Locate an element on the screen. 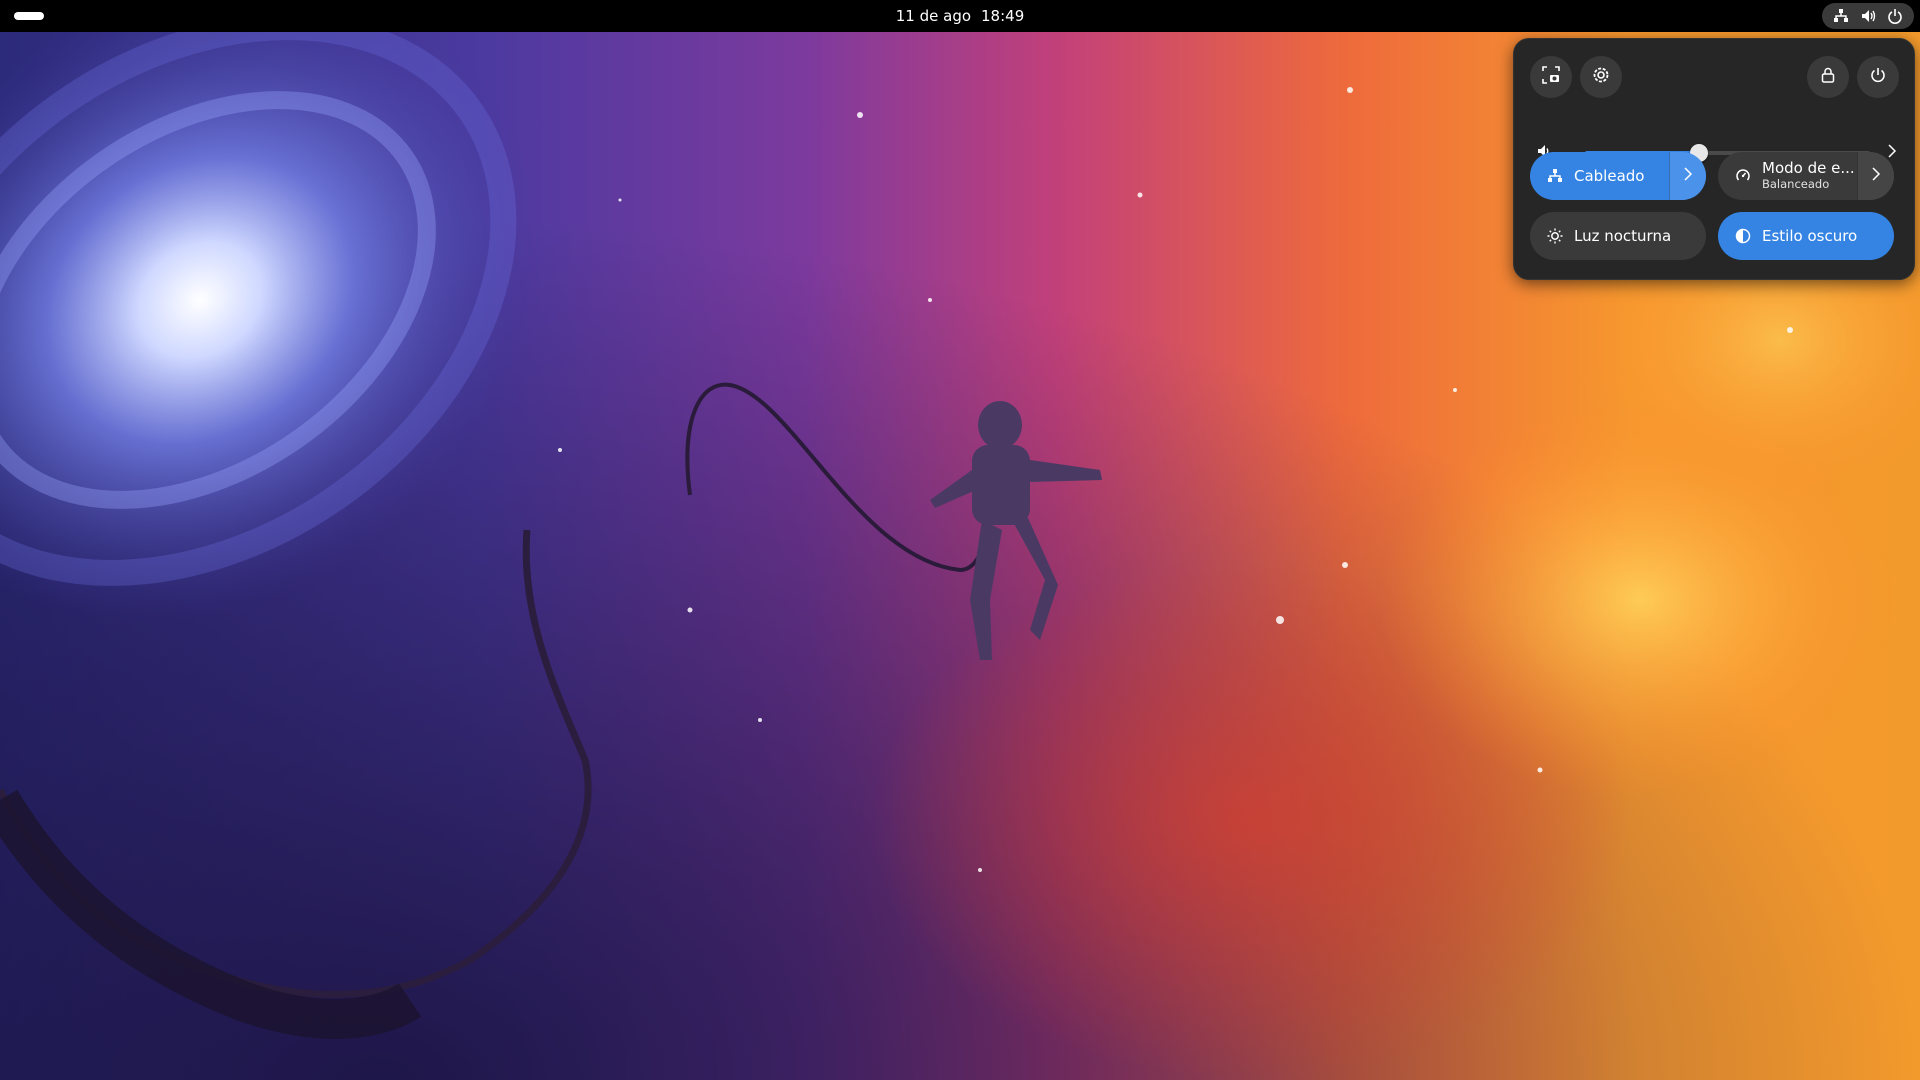  screenshot-button is located at coordinates (1551, 77).